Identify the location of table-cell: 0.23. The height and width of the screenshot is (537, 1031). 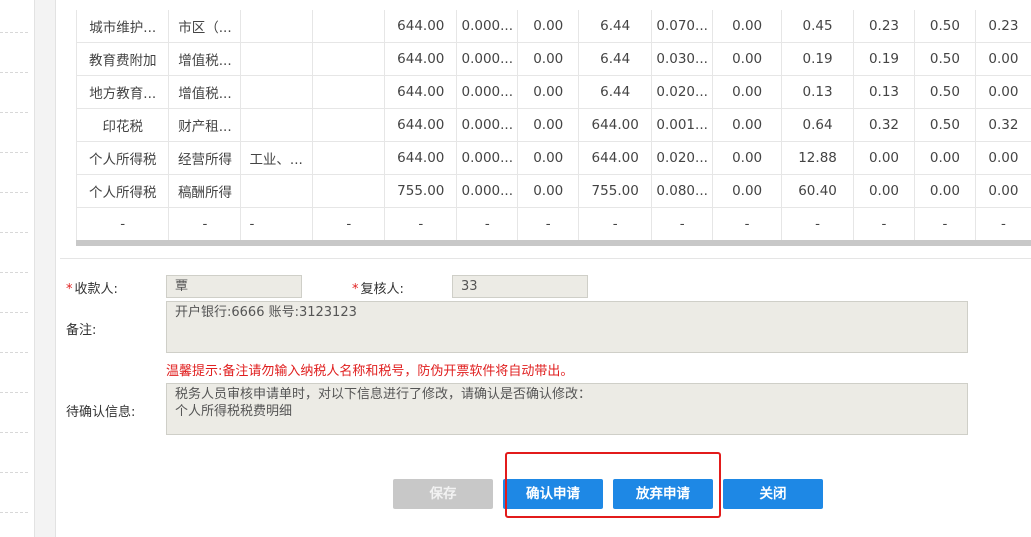
(1003, 26).